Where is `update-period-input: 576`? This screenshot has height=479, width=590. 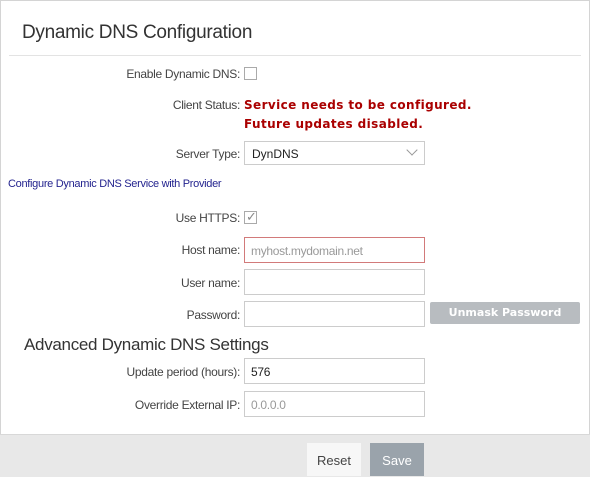
update-period-input: 576 is located at coordinates (334, 371).